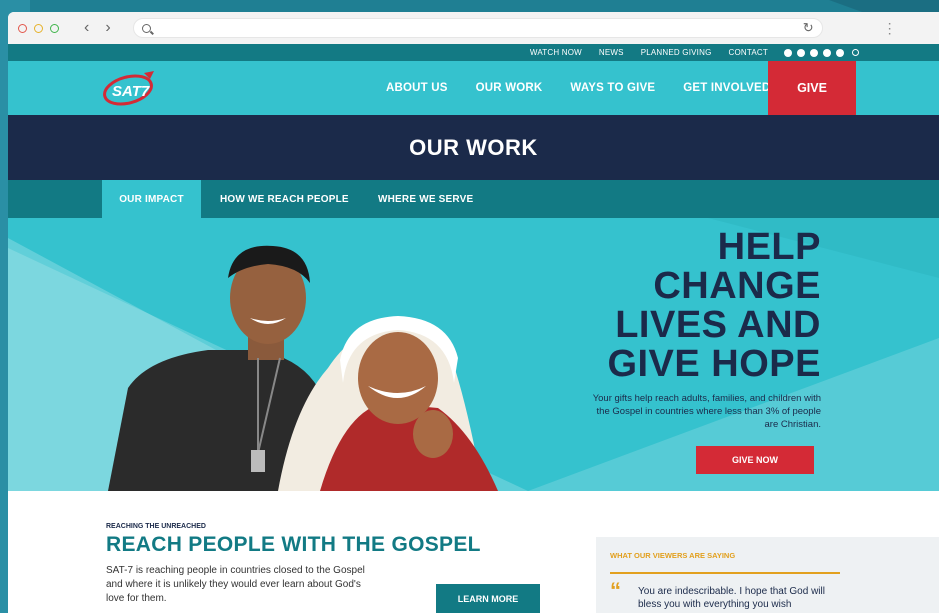  What do you see at coordinates (131, 91) in the screenshot?
I see `logo-text: SAT7` at bounding box center [131, 91].